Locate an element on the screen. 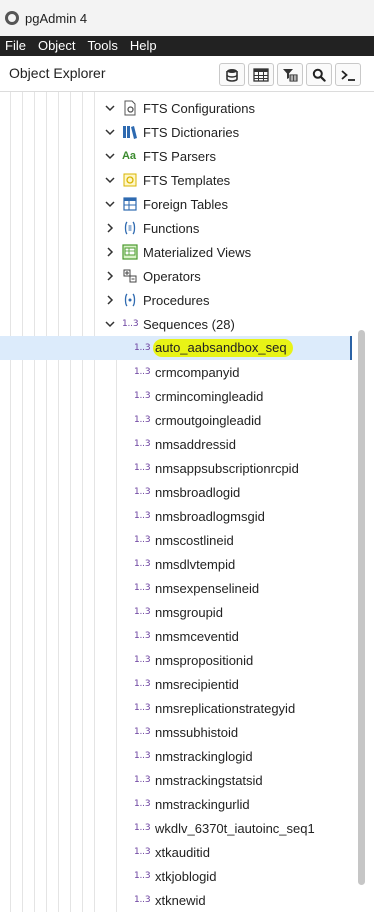 The image size is (374, 912). tree-node-foreign-tables: Foreign Tables is located at coordinates (176, 204).